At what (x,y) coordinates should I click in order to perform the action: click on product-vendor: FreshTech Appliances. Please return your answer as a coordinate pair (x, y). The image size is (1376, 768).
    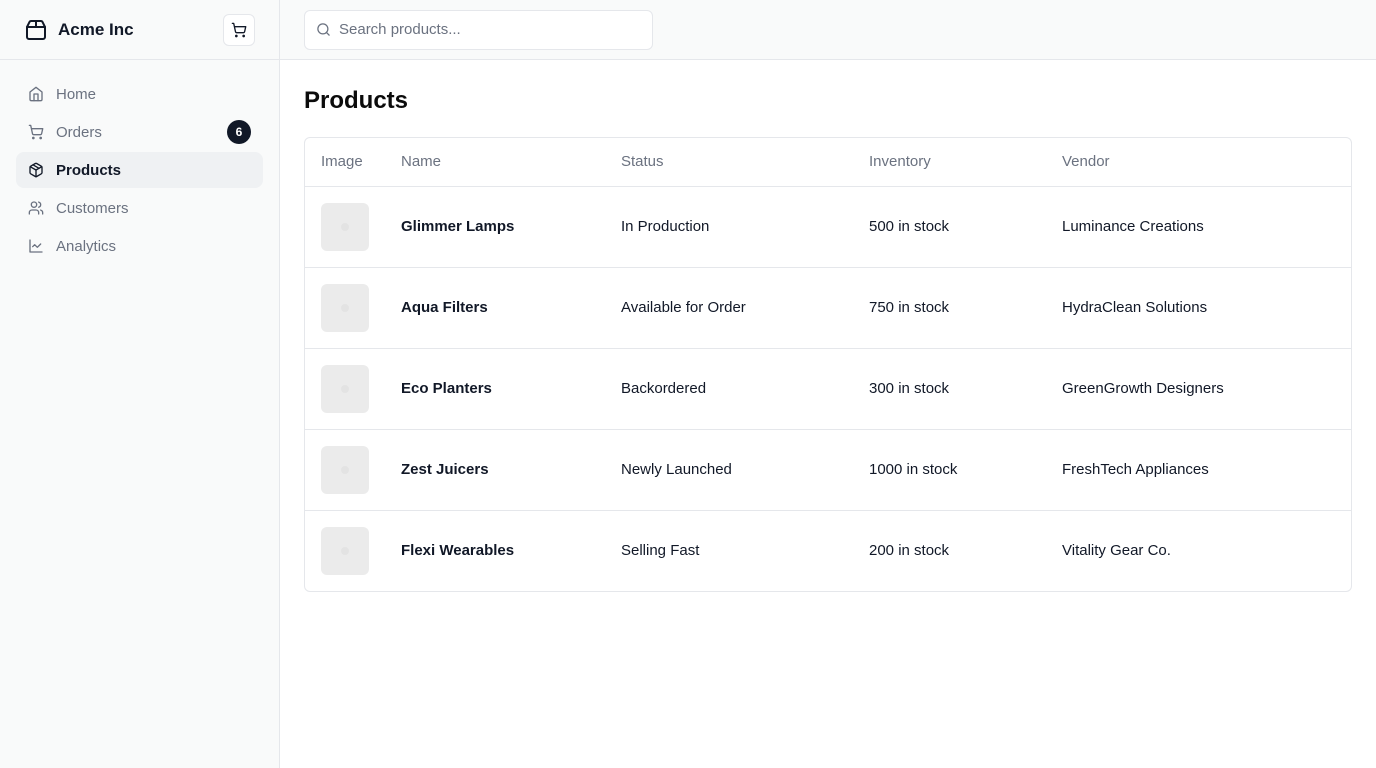
    Looking at the image, I should click on (1198, 470).